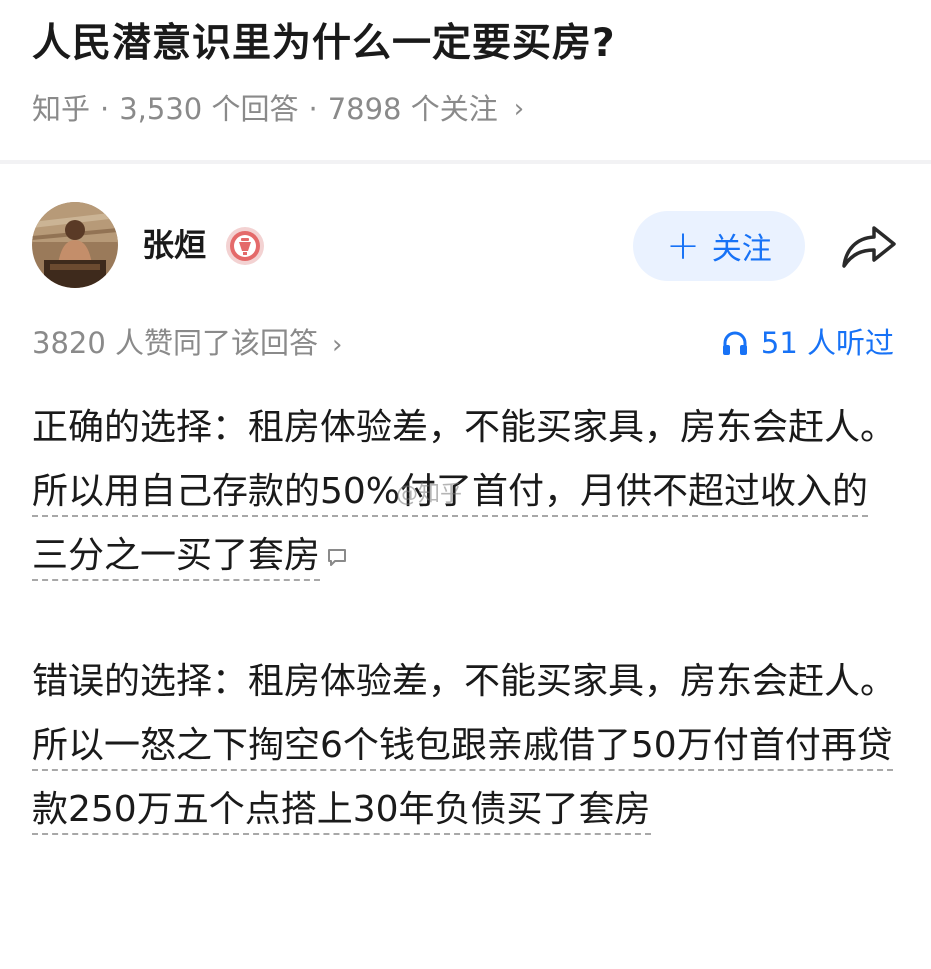 The width and height of the screenshot is (931, 969). I want to click on site-name: 知乎, so click(61, 109).